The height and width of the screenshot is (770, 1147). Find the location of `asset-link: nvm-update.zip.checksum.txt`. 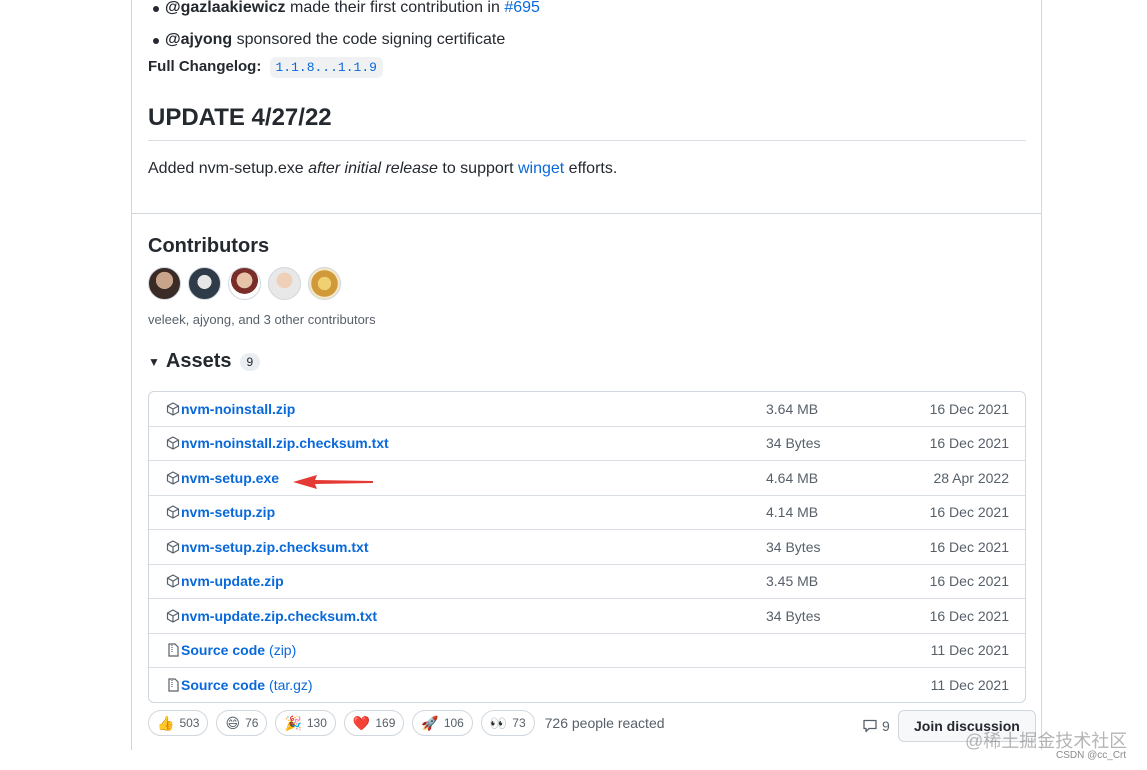

asset-link: nvm-update.zip.checksum.txt is located at coordinates (279, 616).